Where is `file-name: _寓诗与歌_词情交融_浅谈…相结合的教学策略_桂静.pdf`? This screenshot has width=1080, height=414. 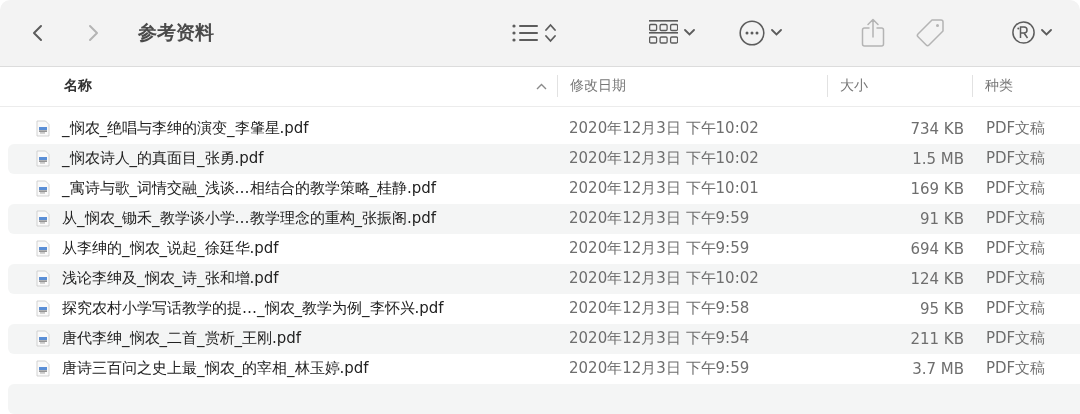
file-name: _寓诗与歌_词情交融_浅谈…相结合的教学策略_桂静.pdf is located at coordinates (249, 189).